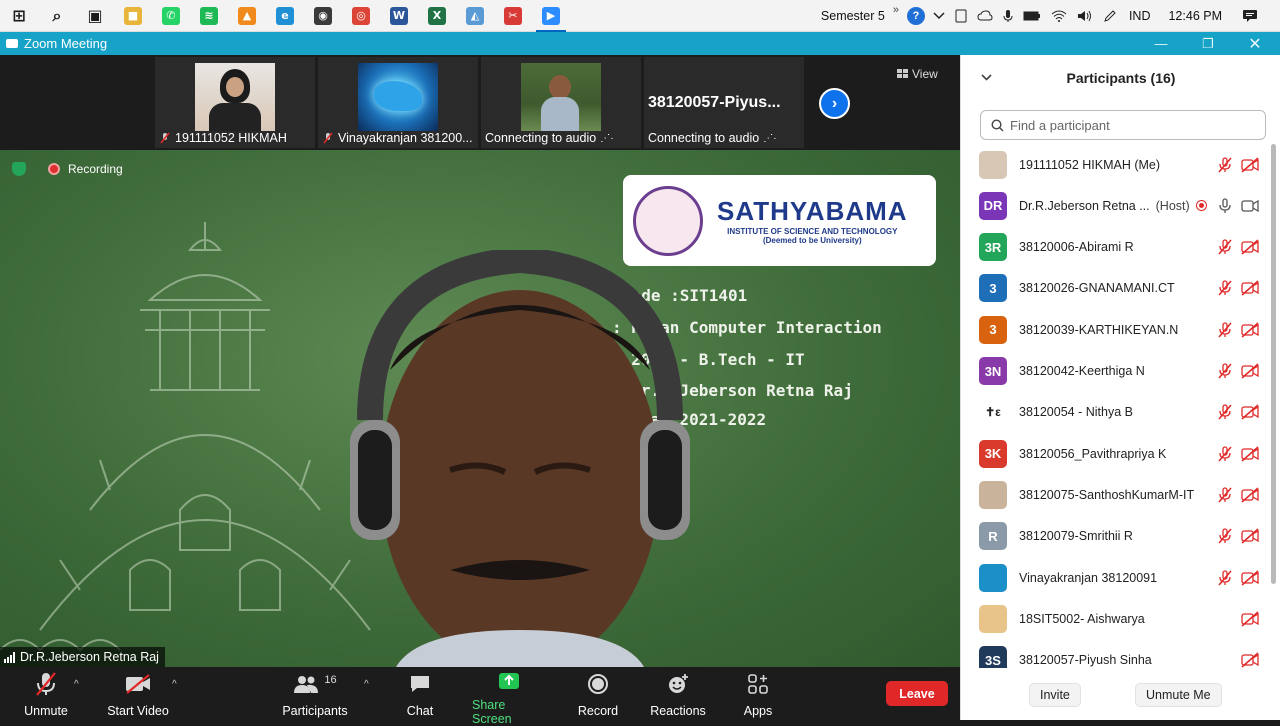  Describe the element at coordinates (46, 695) in the screenshot. I see `unmute-button: Unmute` at that location.